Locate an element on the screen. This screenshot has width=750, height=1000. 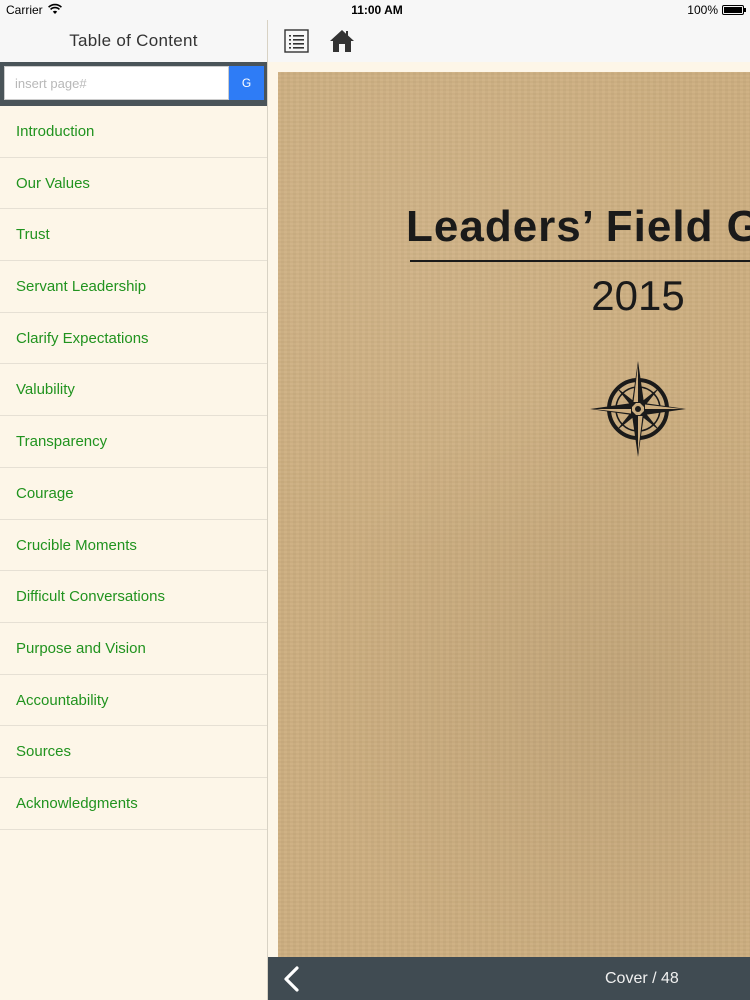
book-title: Leaders’ Field G is located at coordinates (578, 226).